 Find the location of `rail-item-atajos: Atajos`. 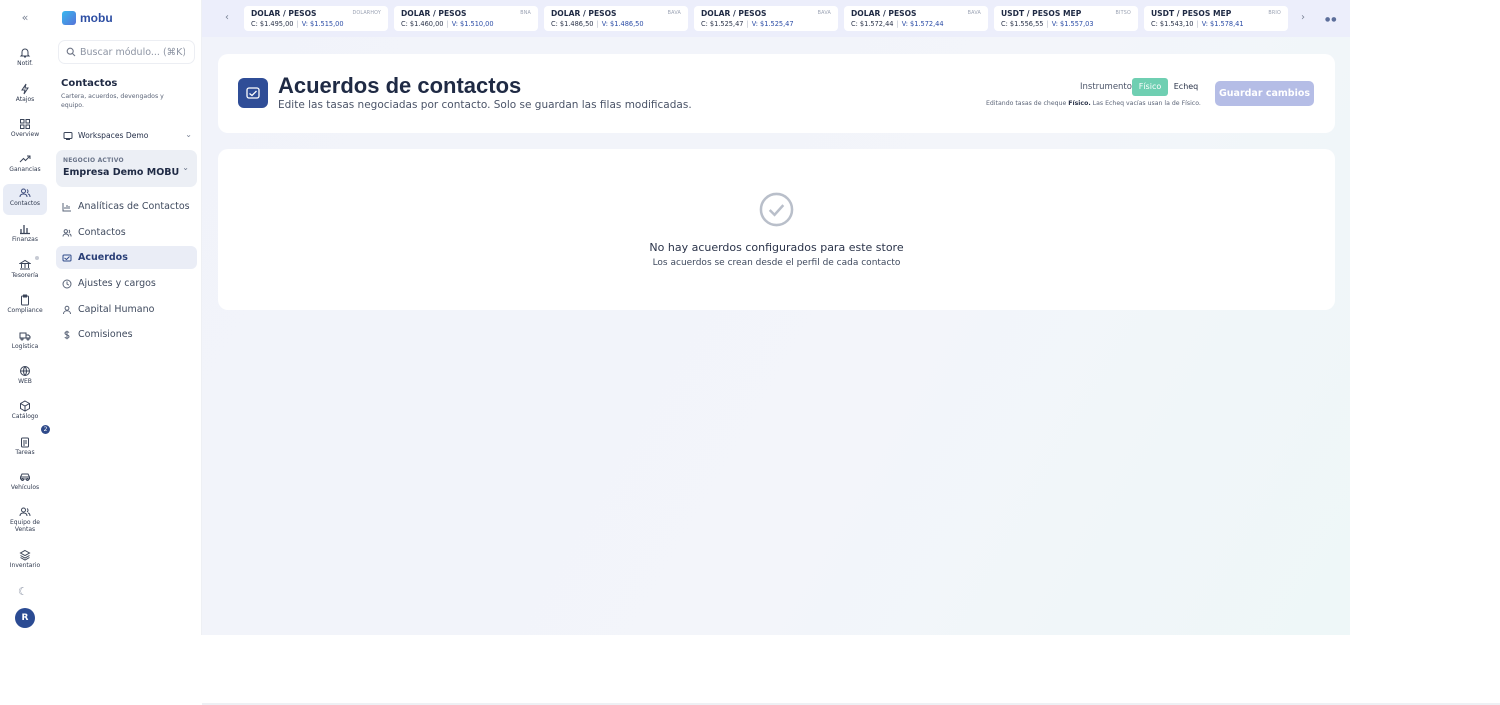

rail-item-atajos: Atajos is located at coordinates (25, 95).